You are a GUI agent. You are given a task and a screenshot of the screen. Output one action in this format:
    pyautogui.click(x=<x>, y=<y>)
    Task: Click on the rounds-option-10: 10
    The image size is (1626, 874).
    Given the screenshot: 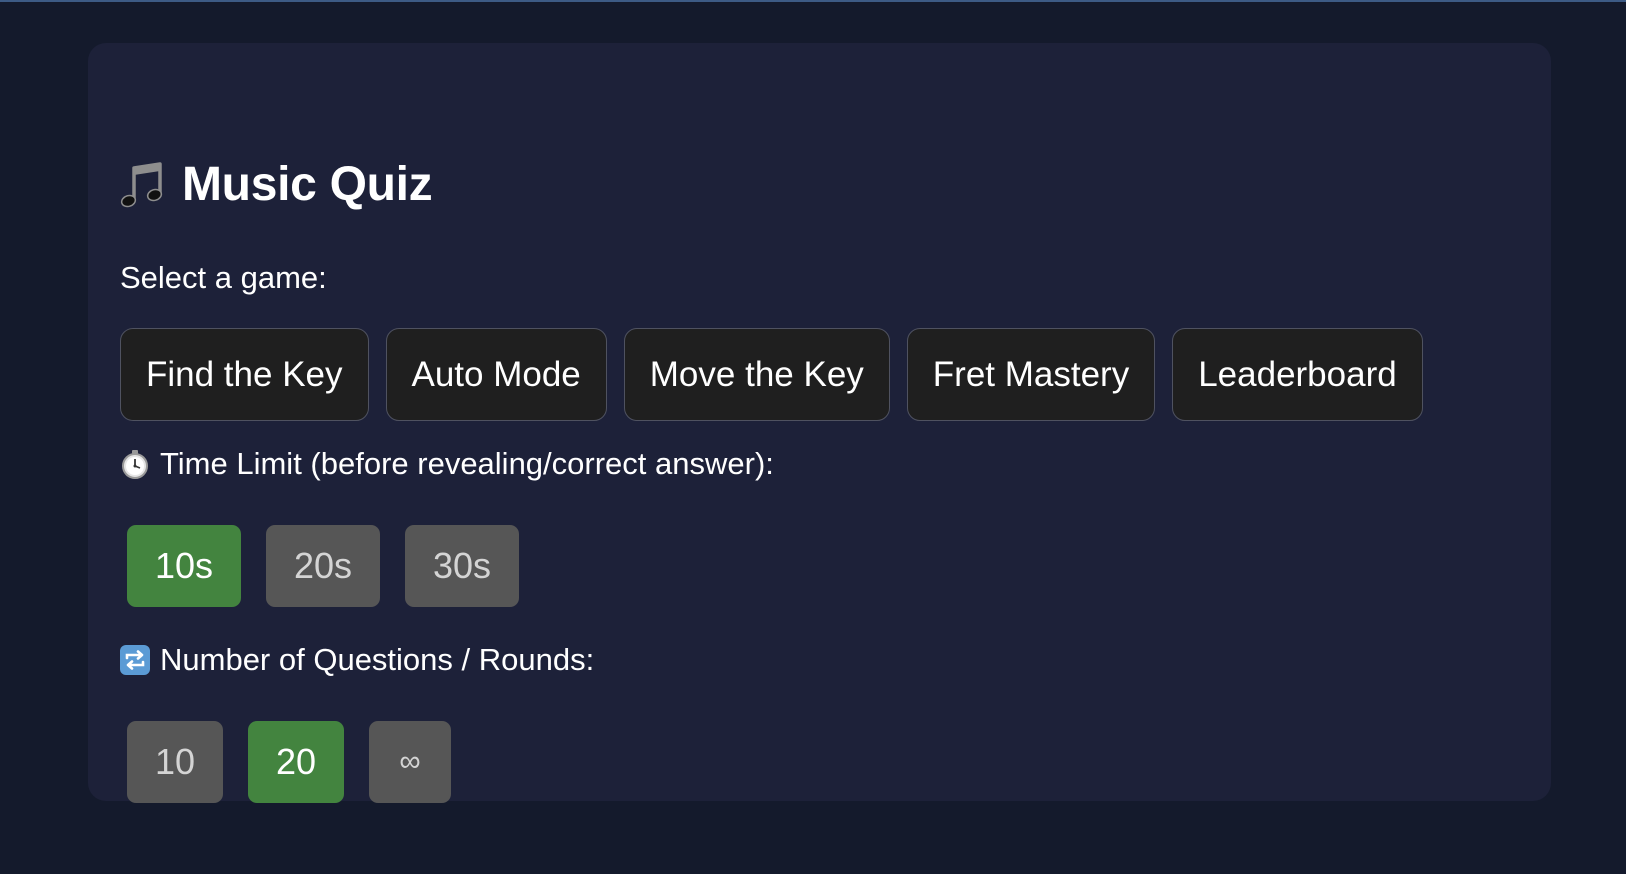 What is the action you would take?
    pyautogui.click(x=175, y=762)
    